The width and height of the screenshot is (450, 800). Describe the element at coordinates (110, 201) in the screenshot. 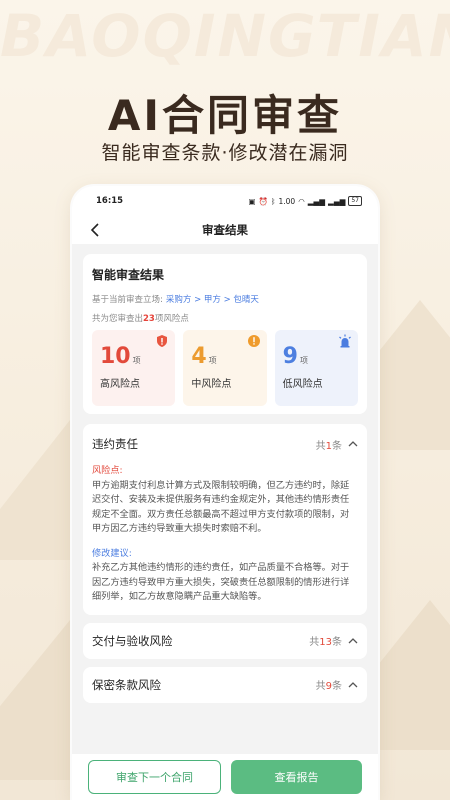

I see `status-time: 16:15` at that location.